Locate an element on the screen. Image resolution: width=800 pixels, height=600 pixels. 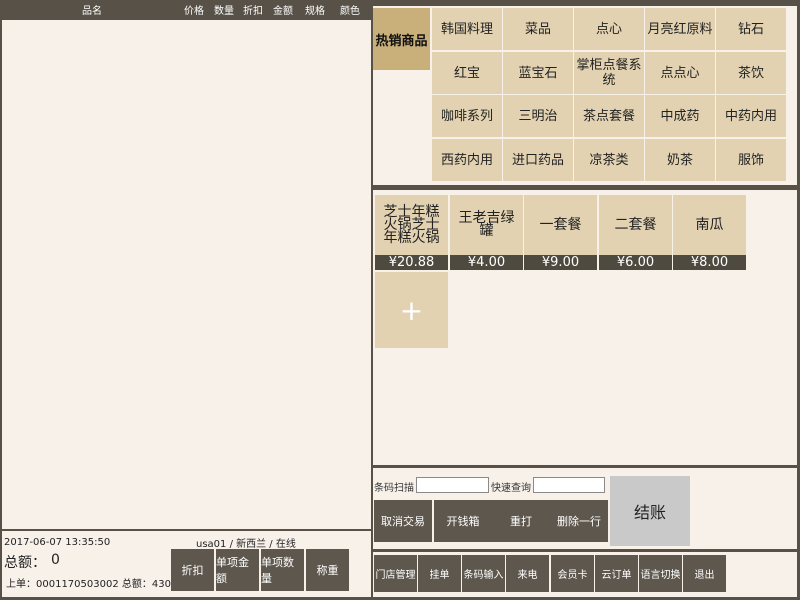
cloud-order-button: 云订单 is located at coordinates (616, 573).